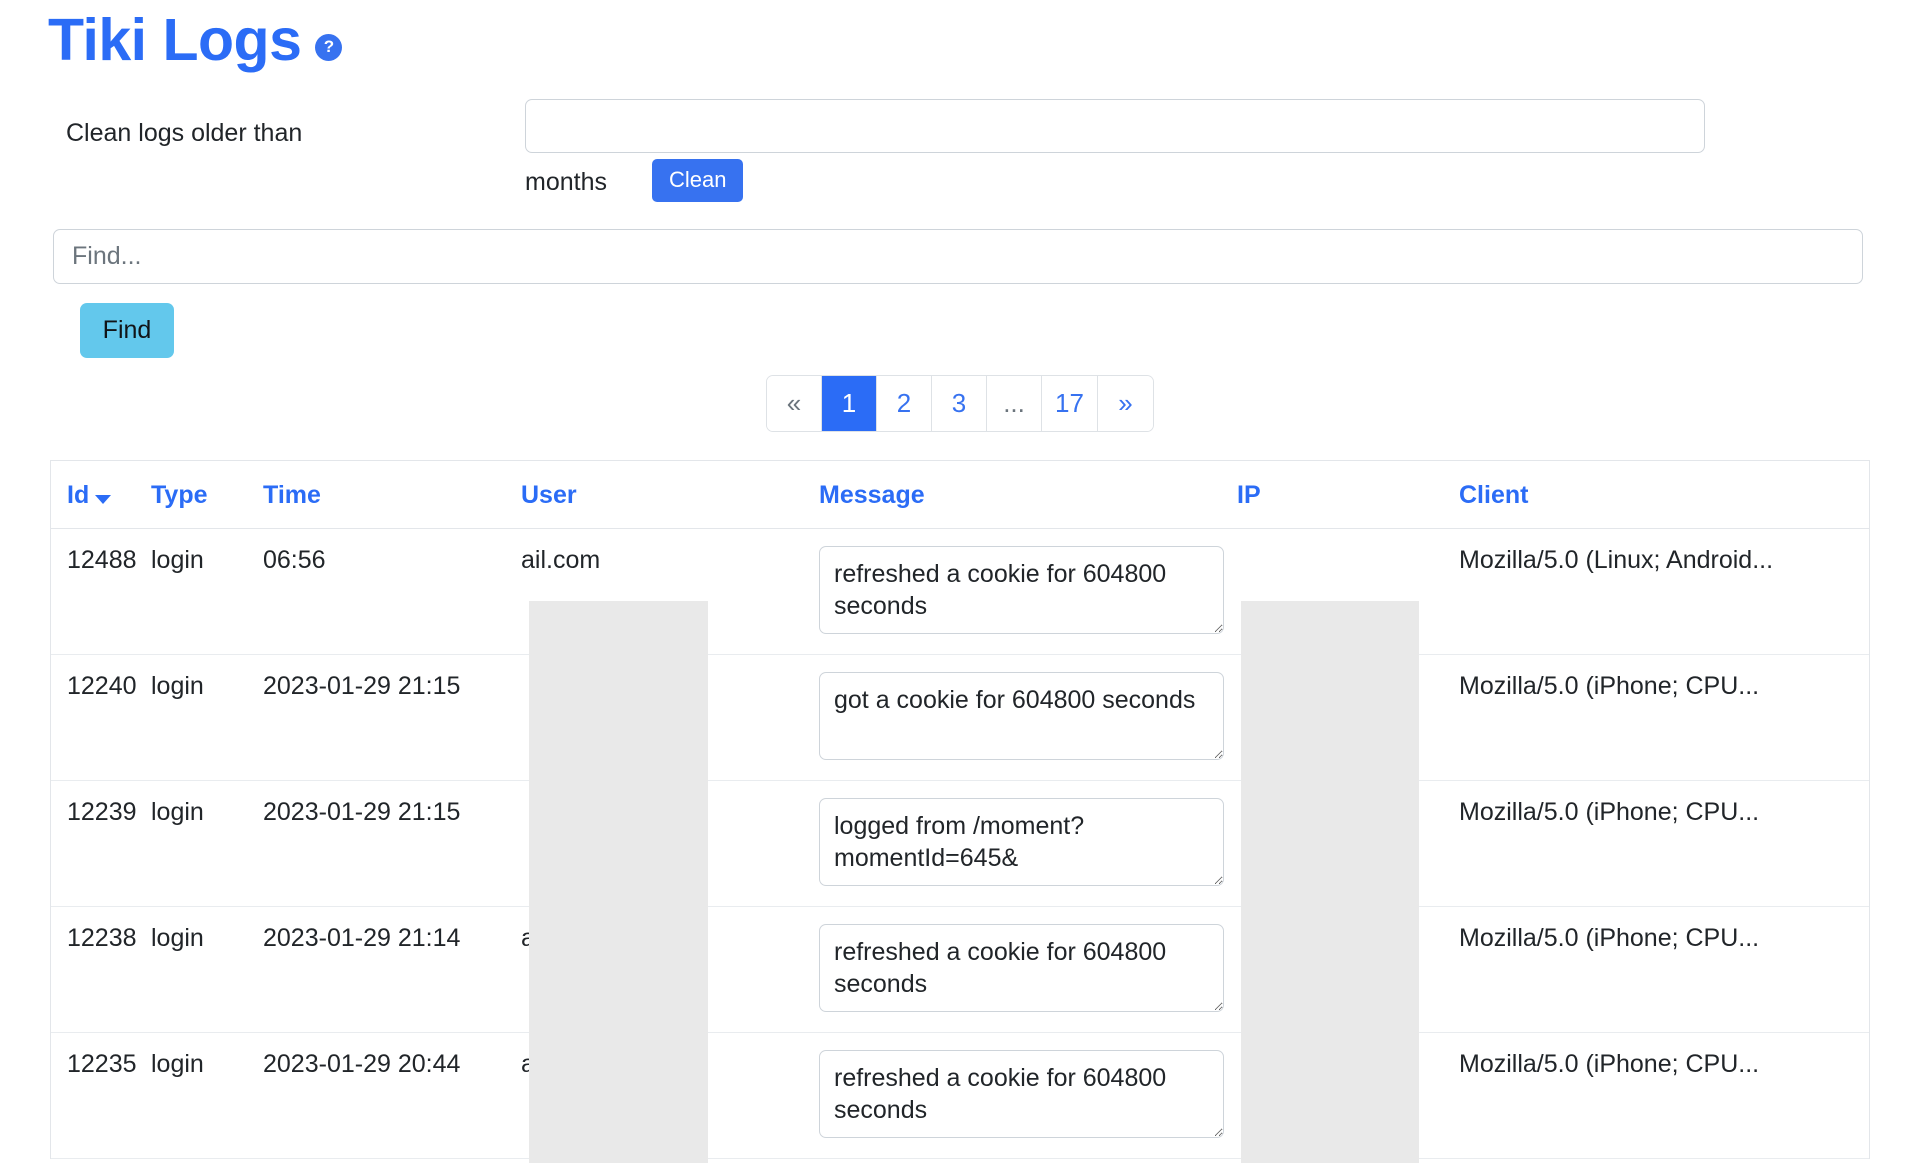 This screenshot has width=1920, height=1163. I want to click on cell-id: 12235, so click(101, 1095).